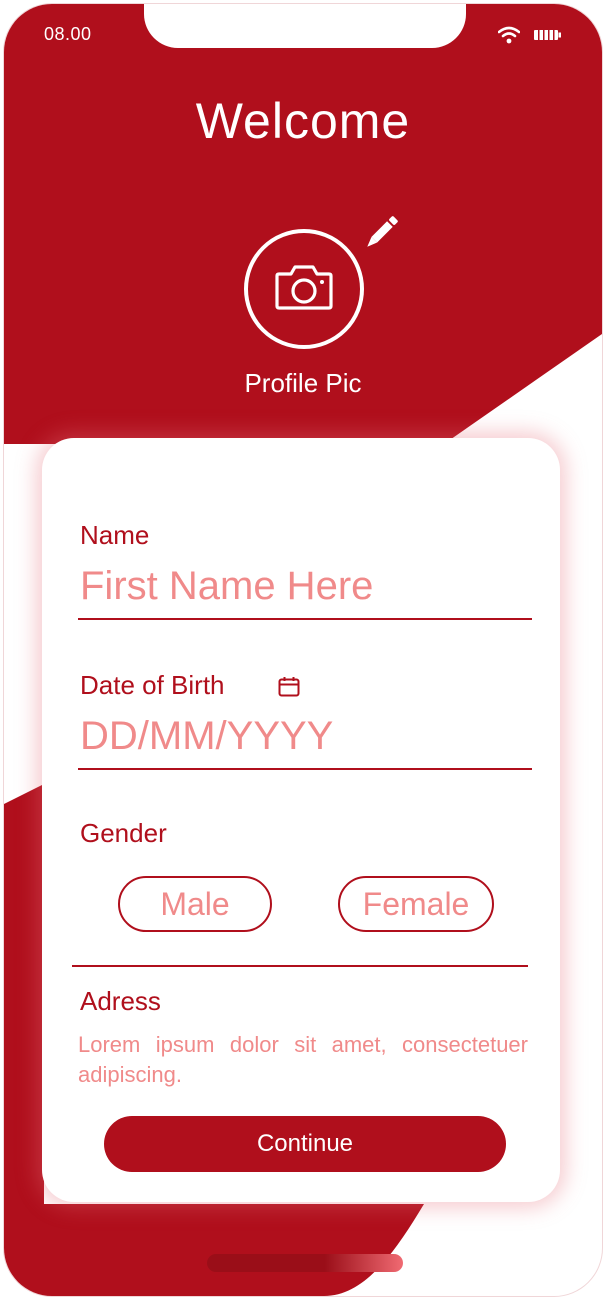 The width and height of the screenshot is (604, 1298). What do you see at coordinates (548, 37) in the screenshot?
I see `battery-icon` at bounding box center [548, 37].